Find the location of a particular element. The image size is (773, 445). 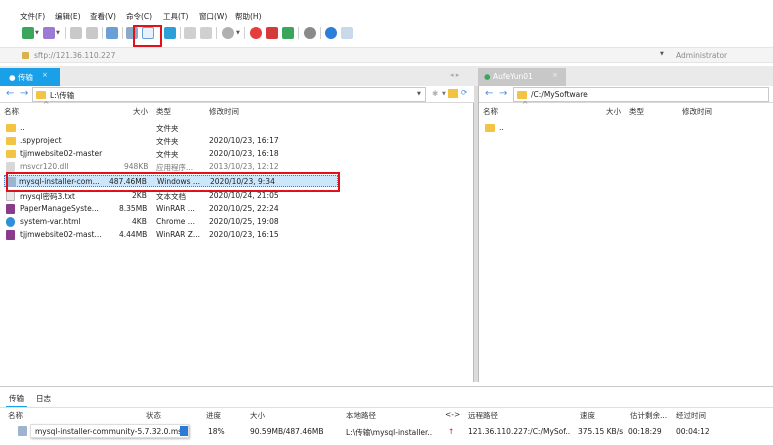

tab-transfer: ● 传输 is located at coordinates (30, 77).